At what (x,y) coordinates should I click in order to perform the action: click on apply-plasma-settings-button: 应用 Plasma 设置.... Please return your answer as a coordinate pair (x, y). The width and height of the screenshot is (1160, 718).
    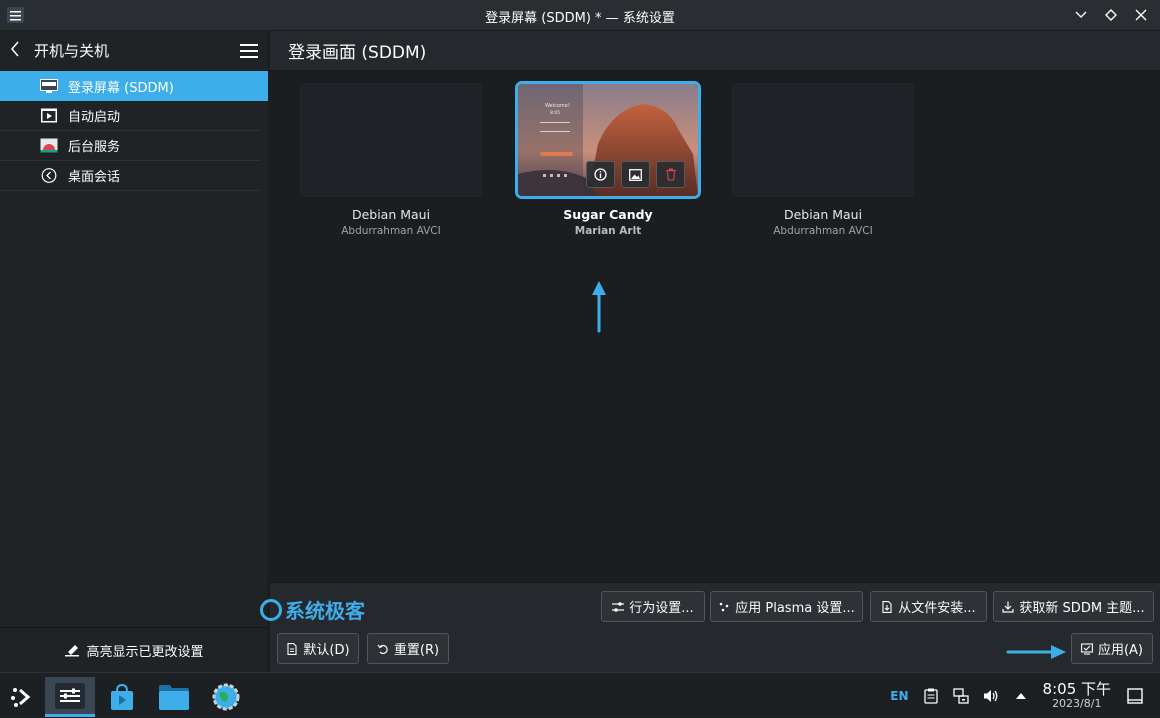
    Looking at the image, I should click on (786, 606).